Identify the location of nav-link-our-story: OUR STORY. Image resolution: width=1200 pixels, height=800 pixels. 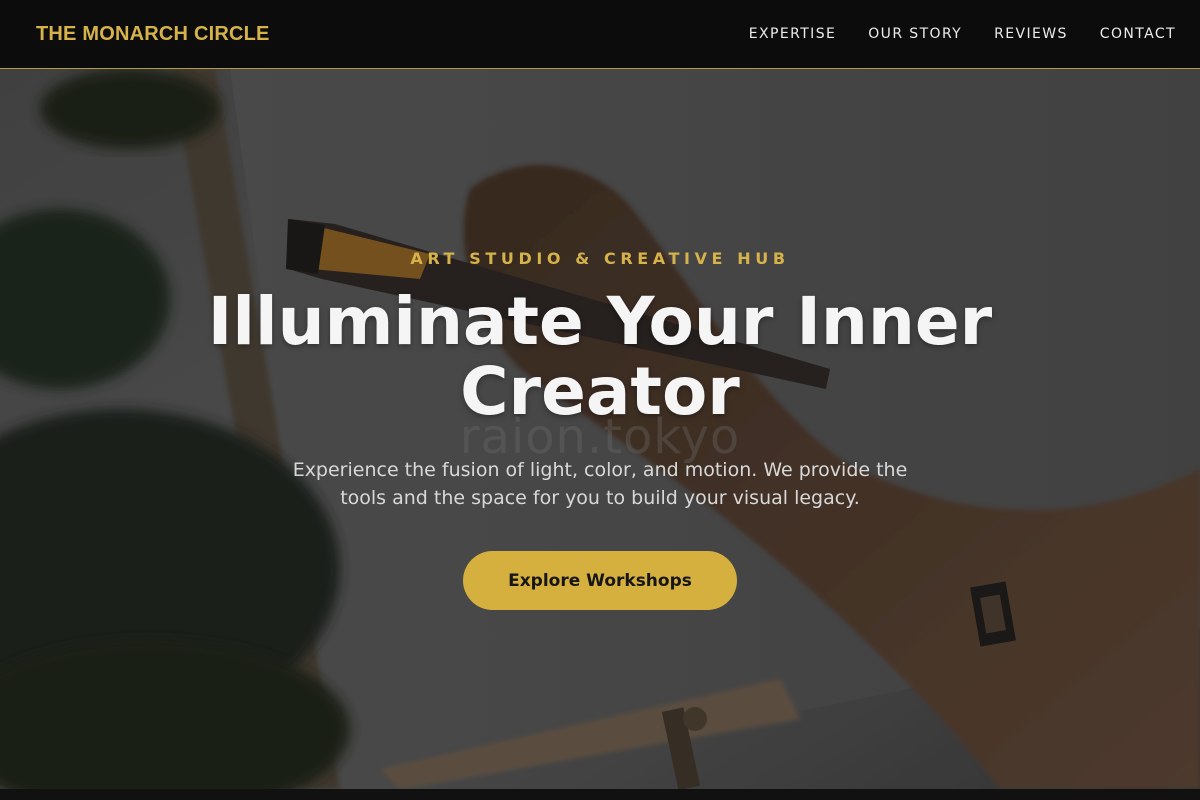
(915, 34).